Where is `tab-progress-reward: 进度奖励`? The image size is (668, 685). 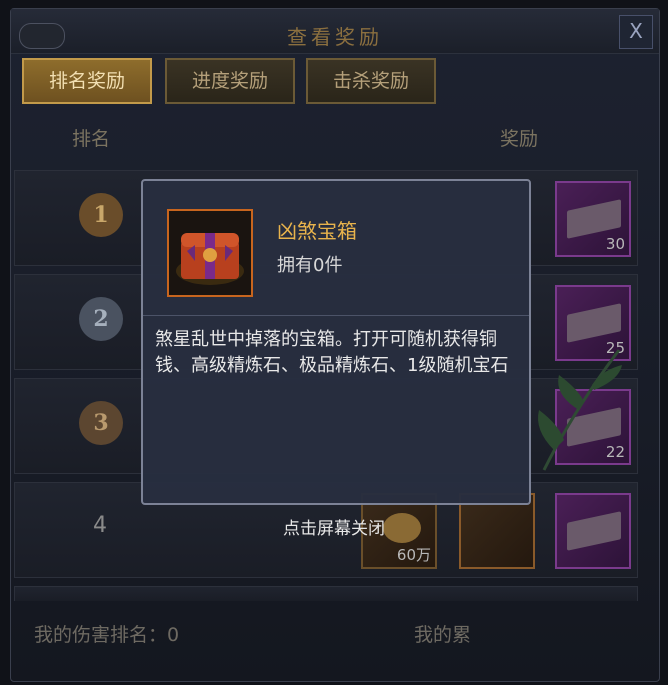
tab-progress-reward: 进度奖励 is located at coordinates (230, 81).